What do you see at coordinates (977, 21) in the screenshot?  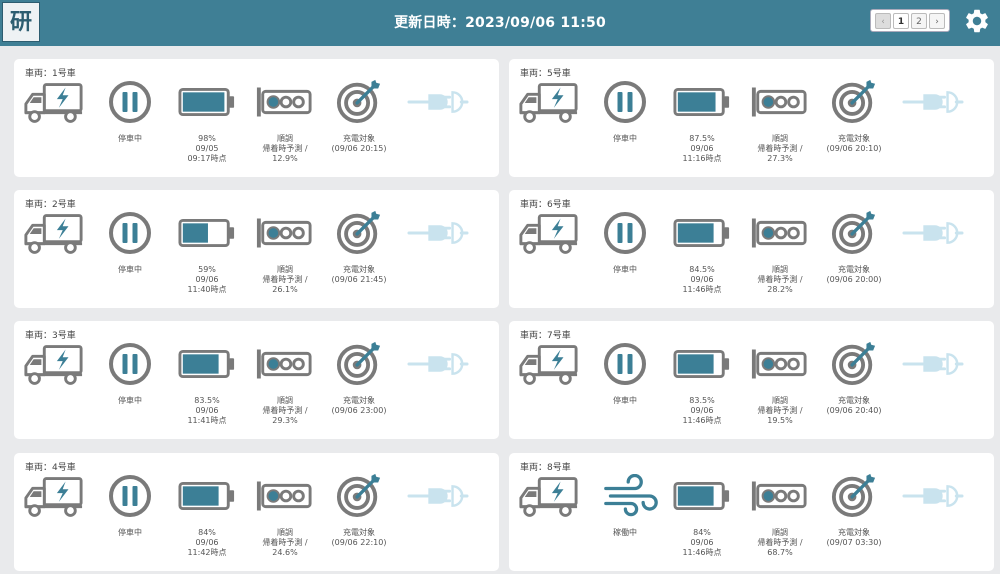 I see `gear-icon` at bounding box center [977, 21].